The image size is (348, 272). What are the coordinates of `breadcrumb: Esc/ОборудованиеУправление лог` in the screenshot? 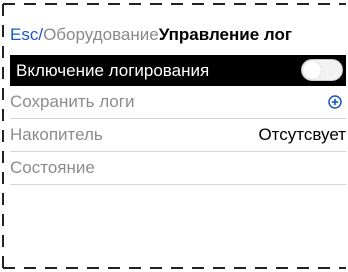 It's located at (178, 35).